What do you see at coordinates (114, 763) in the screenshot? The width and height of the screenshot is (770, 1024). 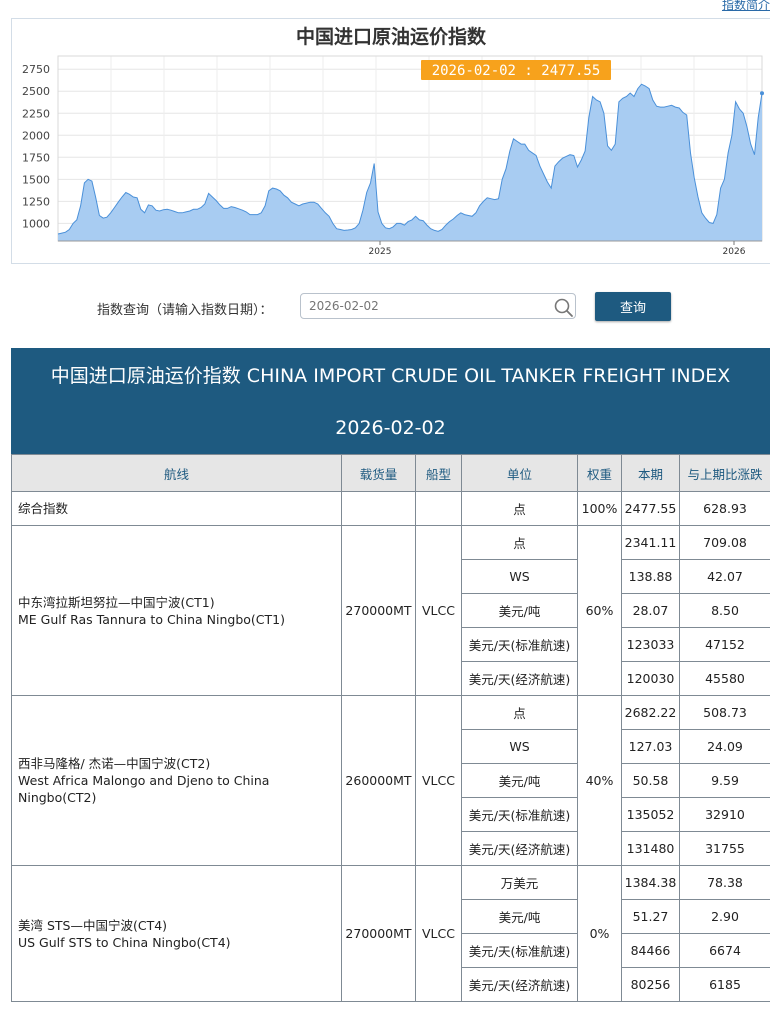 I see `route-name-cn: 西非马隆格/ 杰诺—中国宁波(CT2)` at bounding box center [114, 763].